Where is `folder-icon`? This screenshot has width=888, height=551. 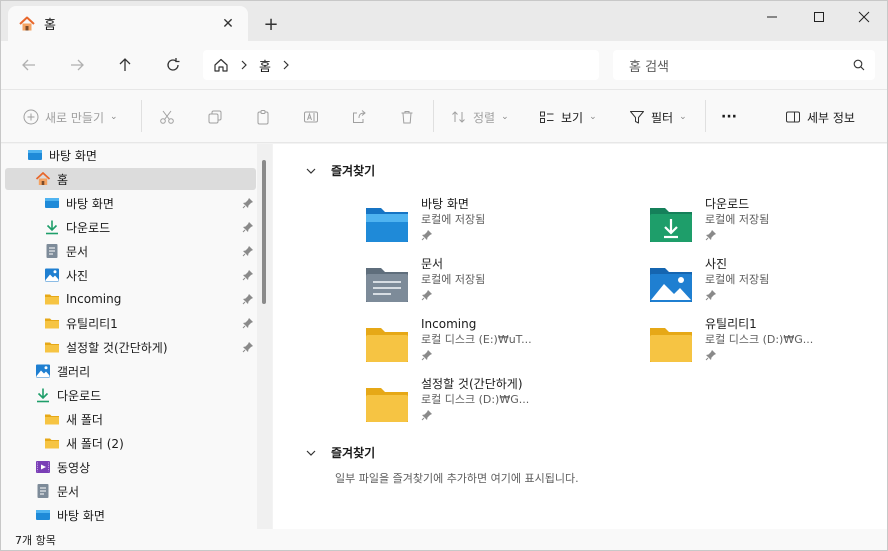 folder-icon is located at coordinates (52, 419).